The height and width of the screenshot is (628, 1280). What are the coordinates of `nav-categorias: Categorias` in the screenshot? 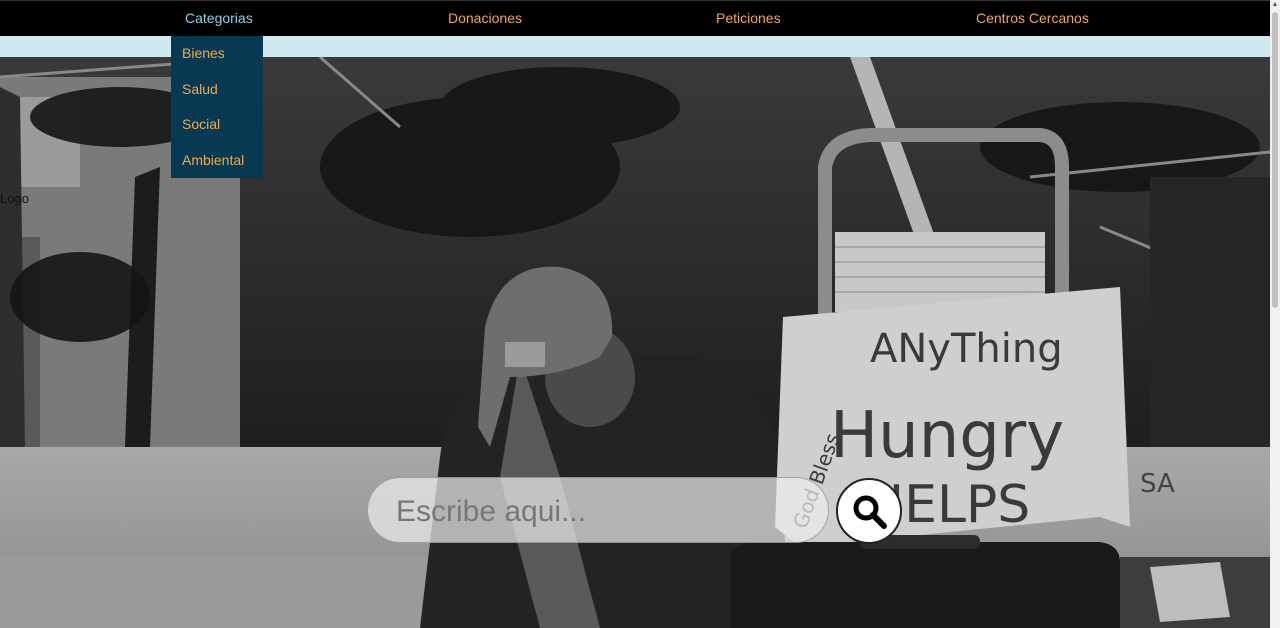 It's located at (219, 19).